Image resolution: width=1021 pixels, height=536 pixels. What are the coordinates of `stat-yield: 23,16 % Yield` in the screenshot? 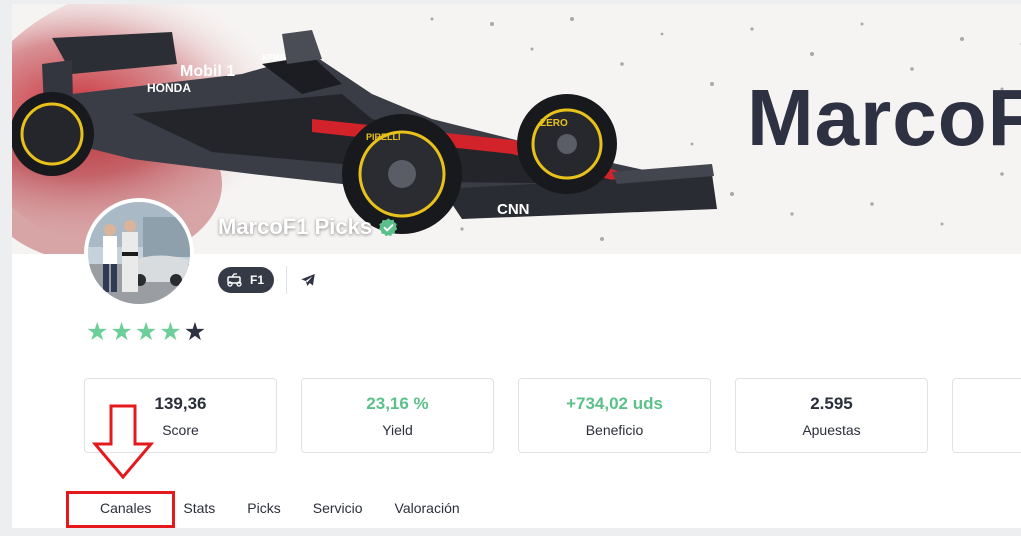 It's located at (397, 415).